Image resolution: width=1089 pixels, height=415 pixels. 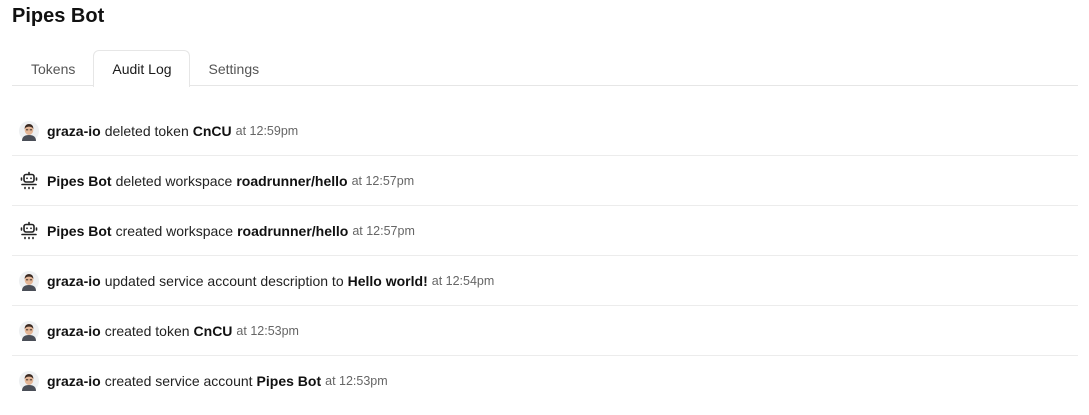 What do you see at coordinates (178, 381) in the screenshot?
I see `log-action: created service account` at bounding box center [178, 381].